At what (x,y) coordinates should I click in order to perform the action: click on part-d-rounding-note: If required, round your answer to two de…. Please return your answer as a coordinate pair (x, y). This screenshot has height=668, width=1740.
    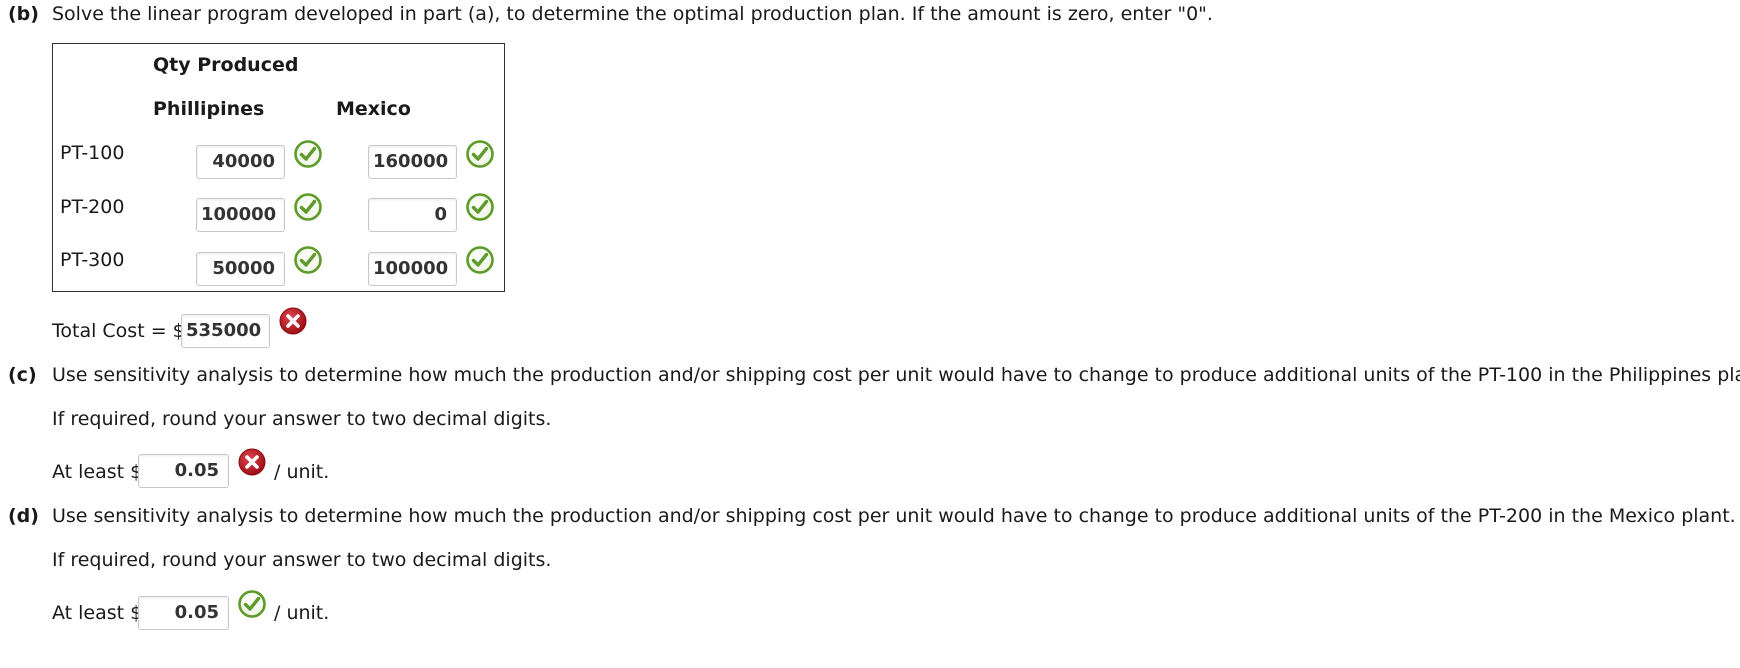
    Looking at the image, I should click on (302, 560).